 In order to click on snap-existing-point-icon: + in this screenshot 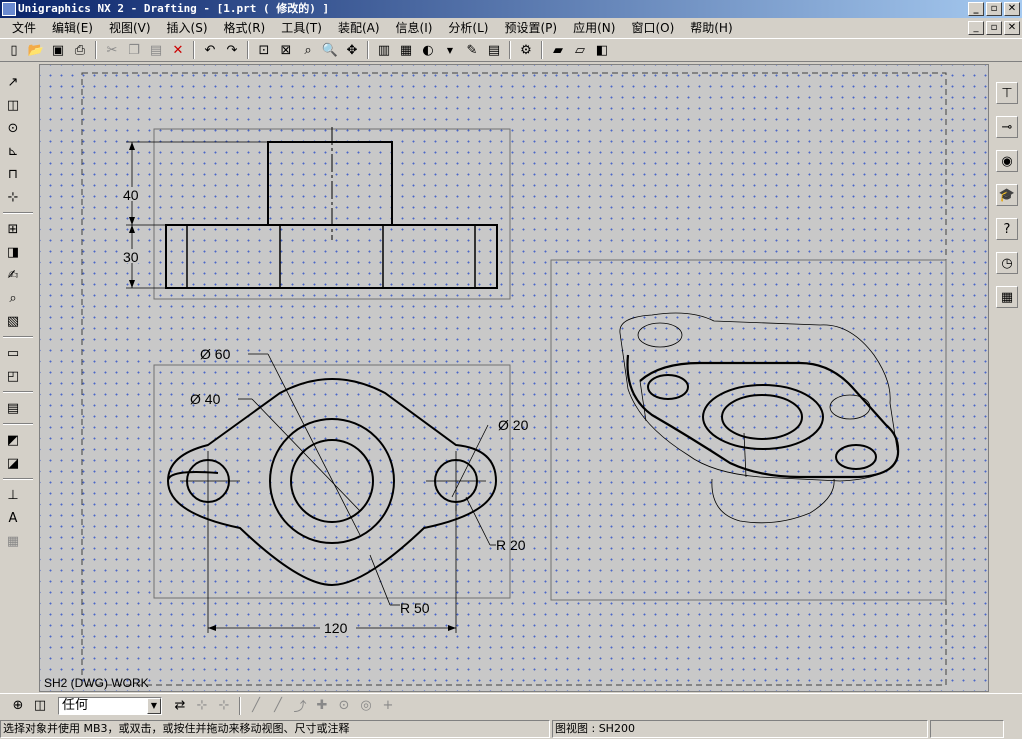, I will do `click(388, 706)`.